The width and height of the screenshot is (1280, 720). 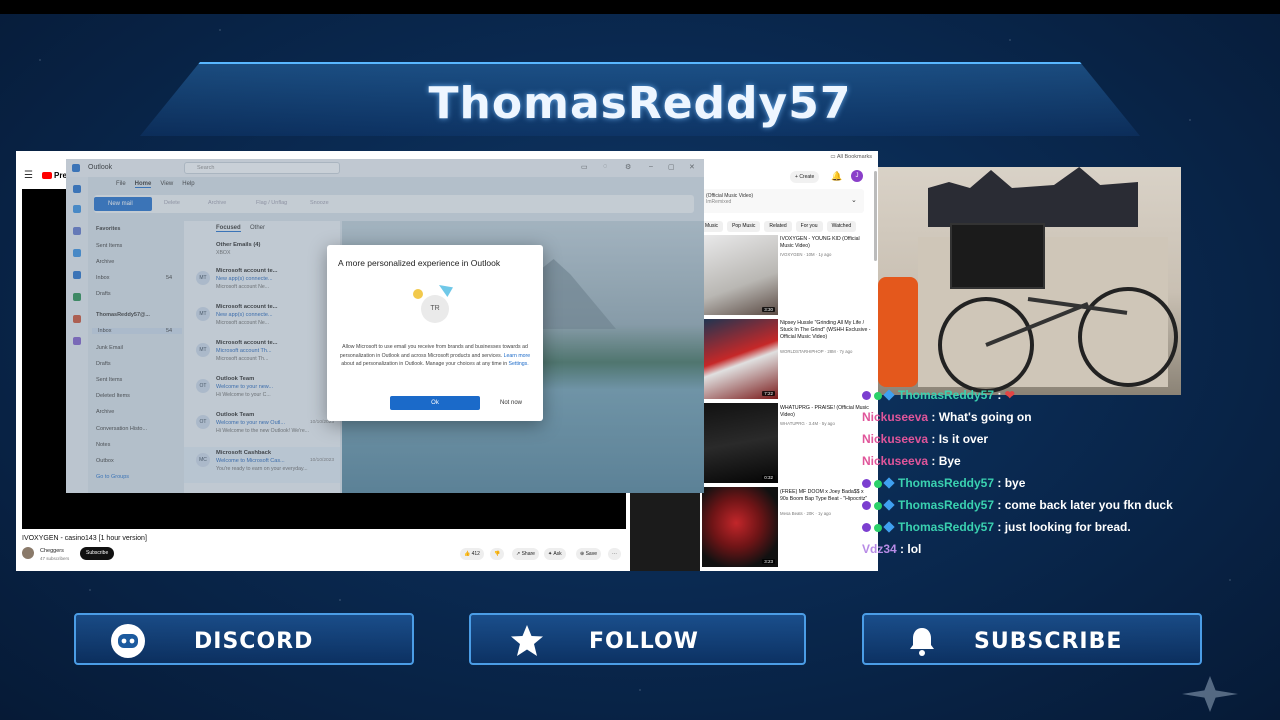 What do you see at coordinates (740, 275) in the screenshot?
I see `recommendation-thumbnail: 3:30` at bounding box center [740, 275].